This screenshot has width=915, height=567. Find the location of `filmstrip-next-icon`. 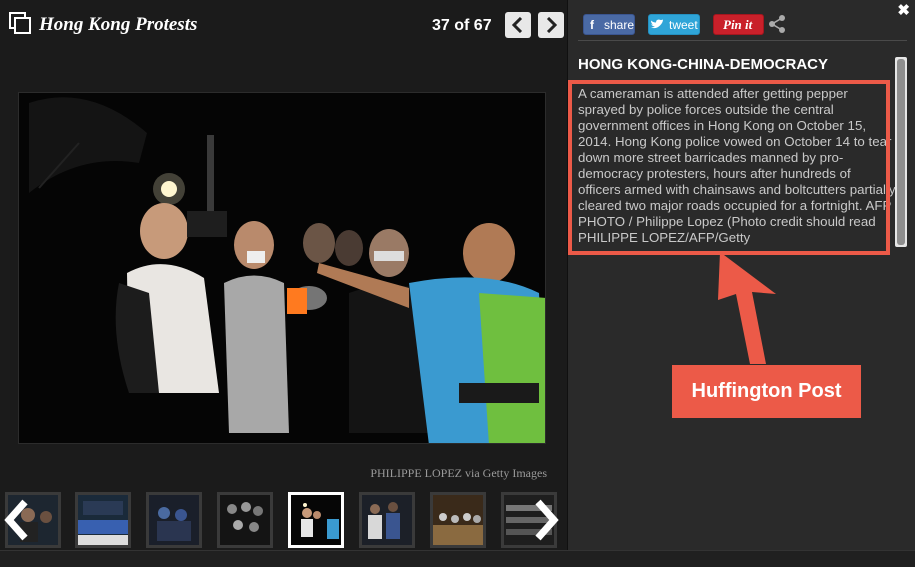

filmstrip-next-icon is located at coordinates (545, 520).